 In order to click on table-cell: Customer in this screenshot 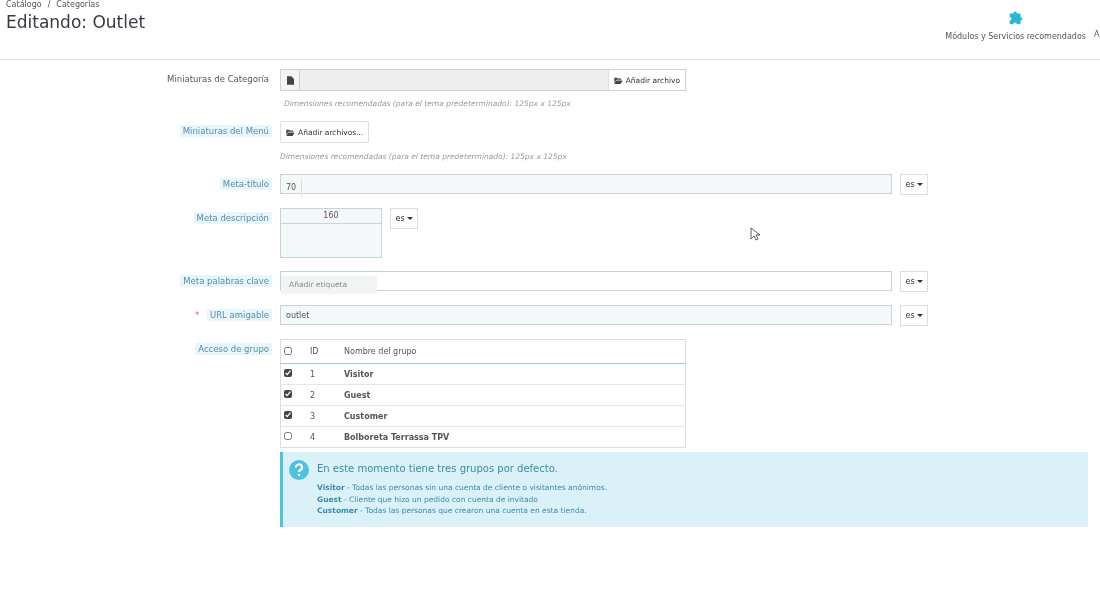, I will do `click(514, 416)`.